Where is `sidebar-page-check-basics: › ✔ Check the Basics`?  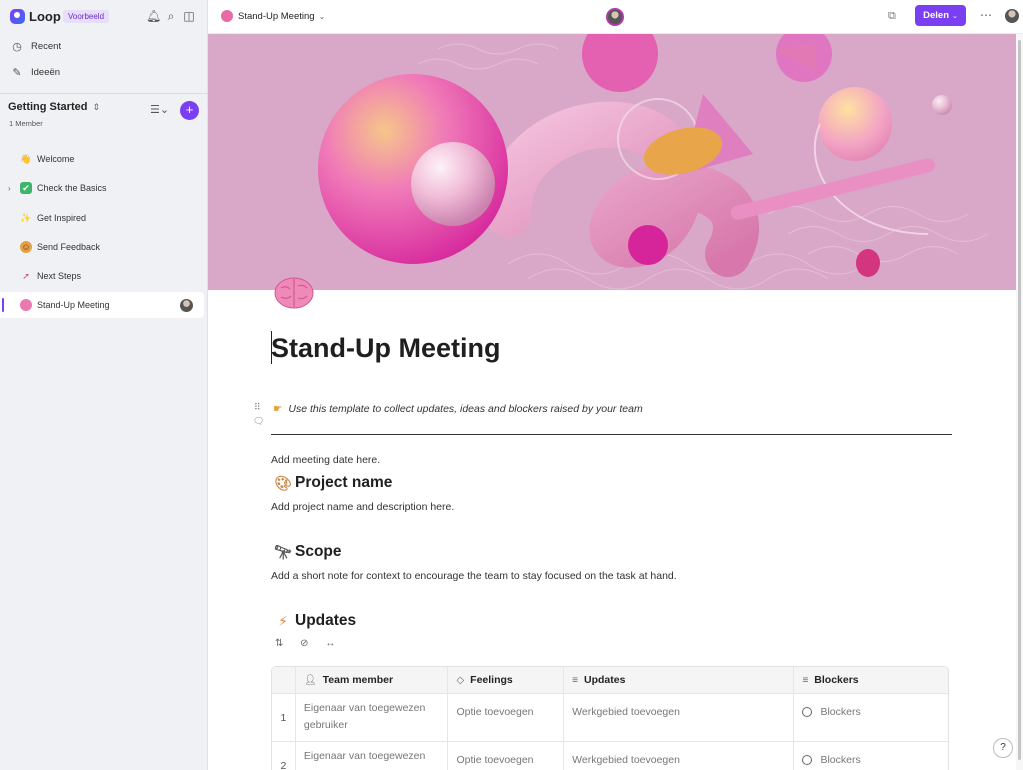 sidebar-page-check-basics: › ✔ Check the Basics is located at coordinates (102, 188).